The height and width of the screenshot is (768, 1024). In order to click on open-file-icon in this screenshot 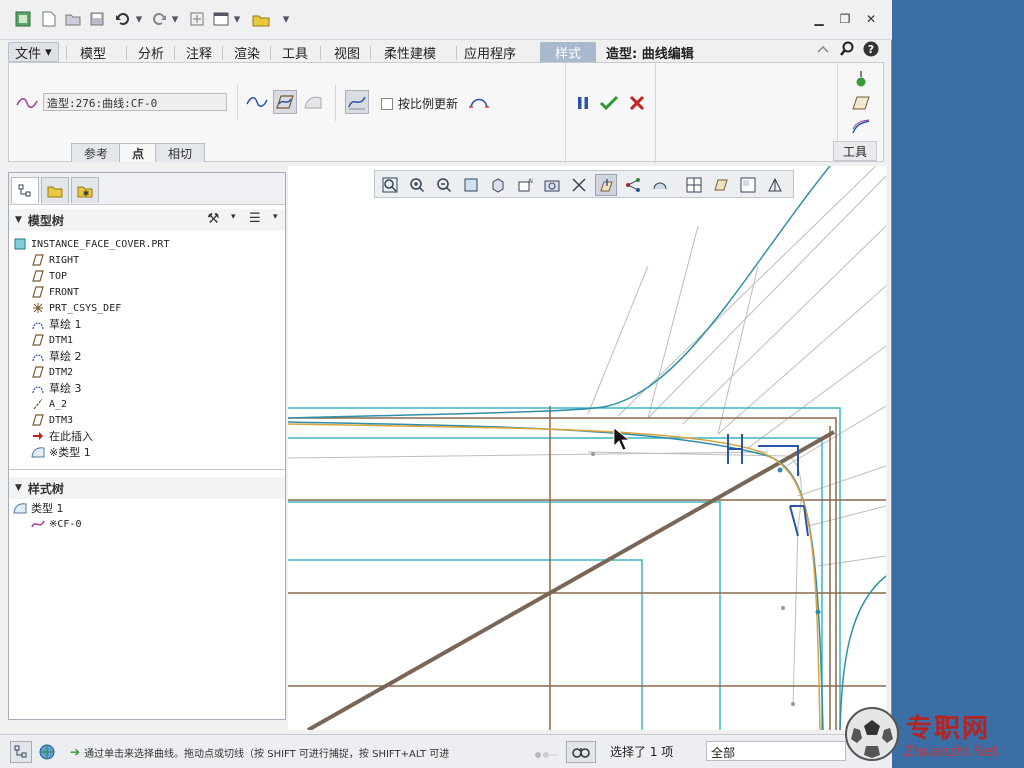, I will do `click(73, 19)`.